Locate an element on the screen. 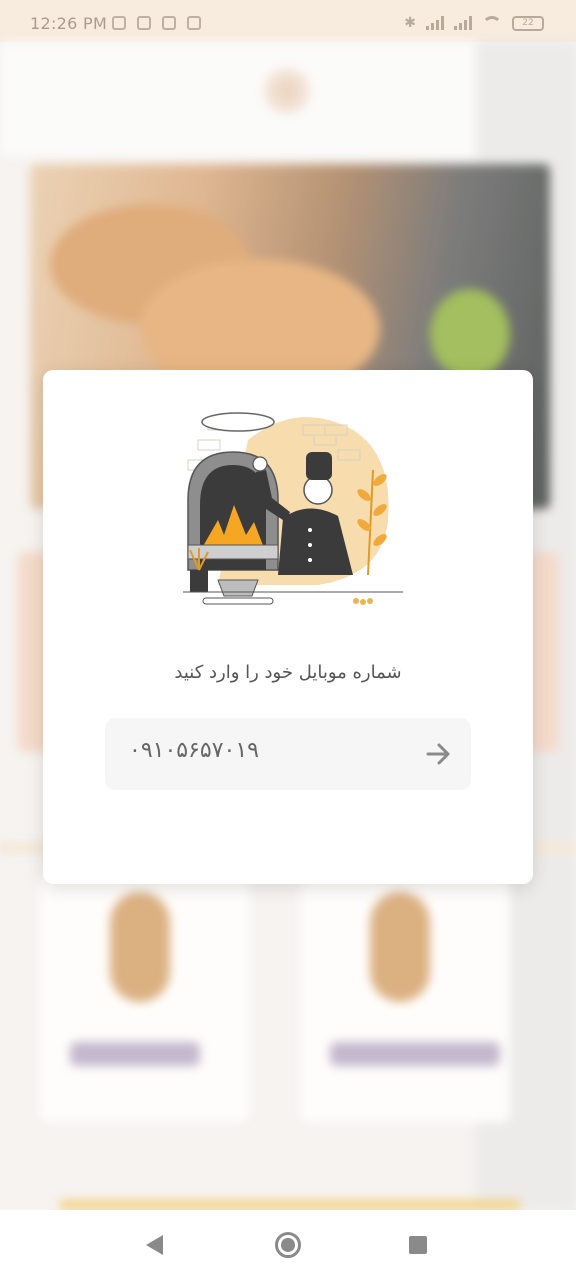 This screenshot has width=576, height=1280. arrow-right-icon is located at coordinates (439, 754).